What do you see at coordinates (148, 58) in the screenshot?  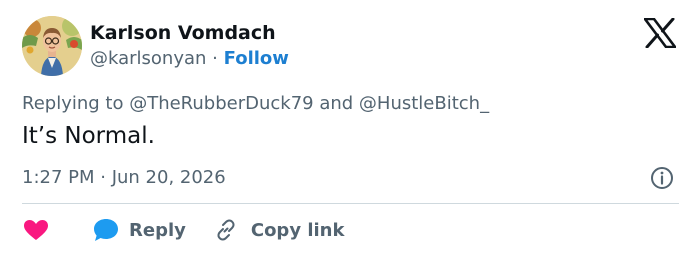 I see `author-handle: @karlsonyan` at bounding box center [148, 58].